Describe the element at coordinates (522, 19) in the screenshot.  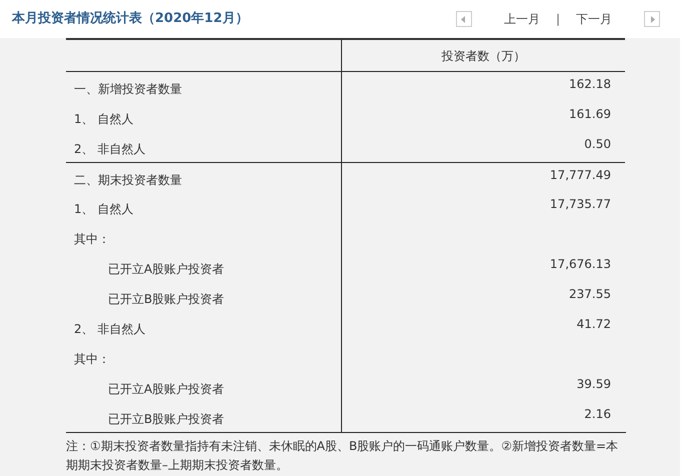
I see `previous-month-link: 上一月` at that location.